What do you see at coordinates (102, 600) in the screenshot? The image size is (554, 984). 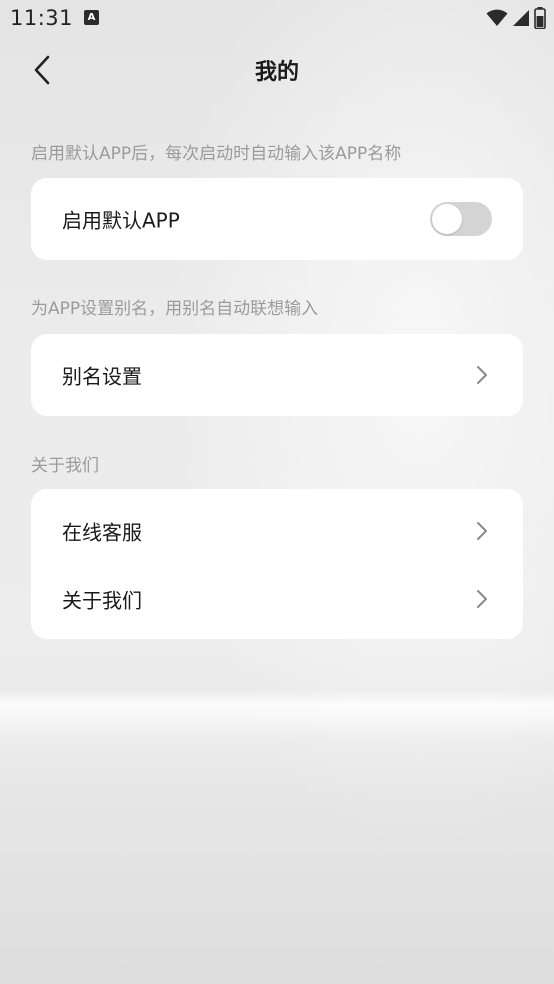 I see `about-us-label: 关于我们` at bounding box center [102, 600].